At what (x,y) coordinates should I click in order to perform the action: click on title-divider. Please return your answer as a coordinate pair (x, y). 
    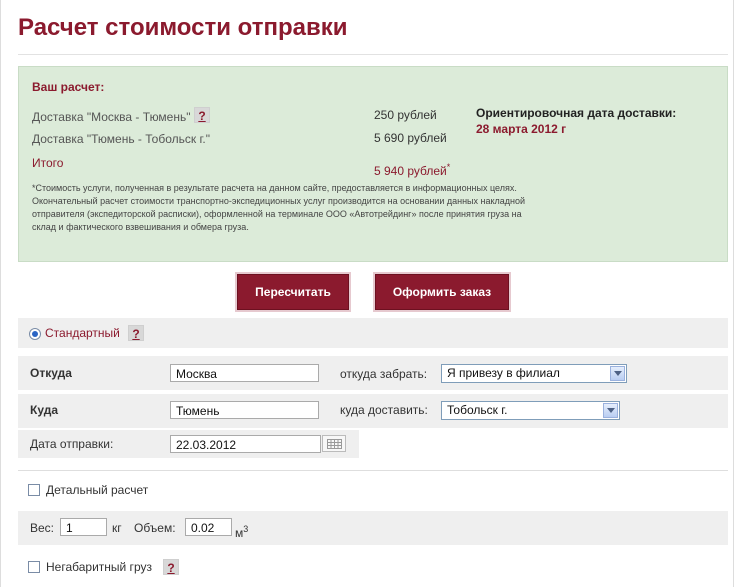
    Looking at the image, I should click on (373, 54).